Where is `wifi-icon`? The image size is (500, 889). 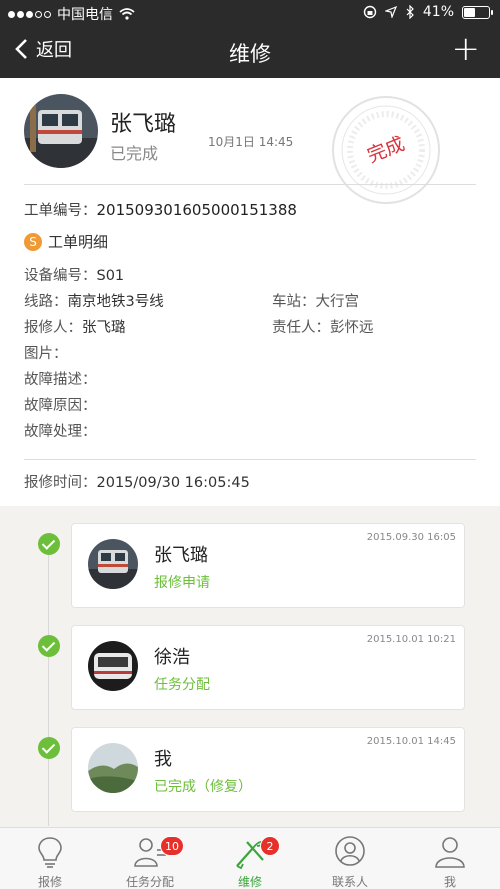 wifi-icon is located at coordinates (127, 14).